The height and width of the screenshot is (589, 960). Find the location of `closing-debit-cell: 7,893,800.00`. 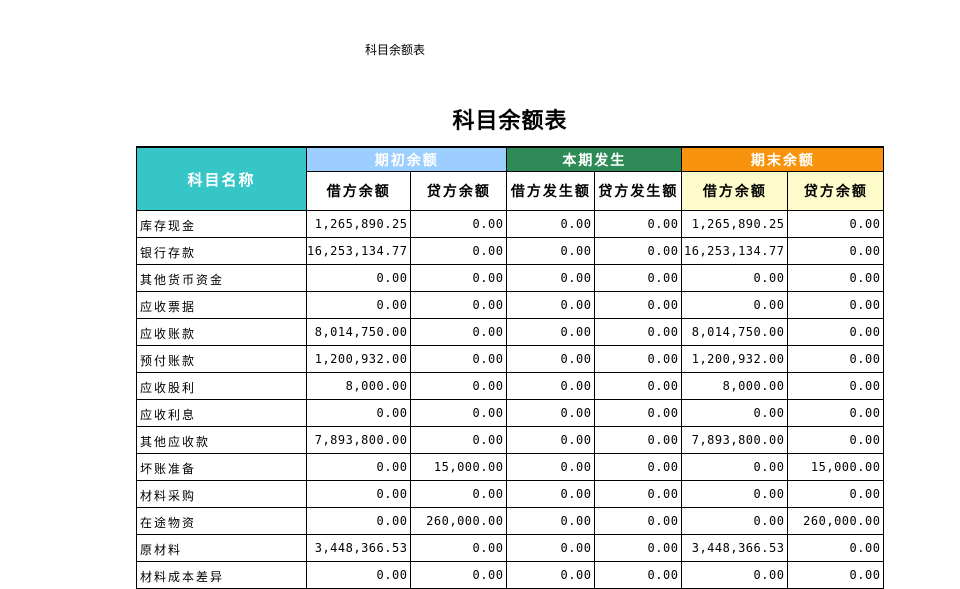

closing-debit-cell: 7,893,800.00 is located at coordinates (735, 440).